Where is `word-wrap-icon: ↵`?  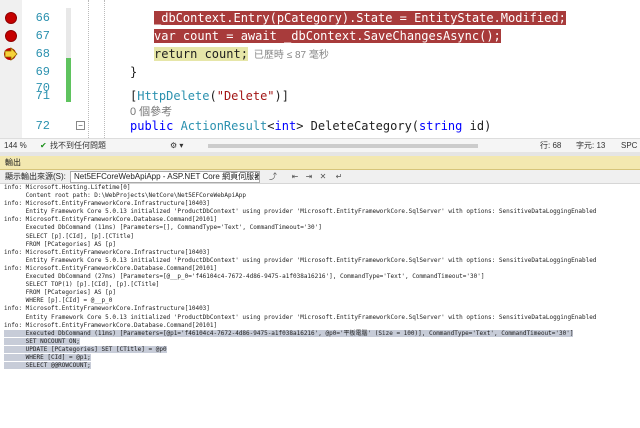
word-wrap-icon: ↵ is located at coordinates (339, 177).